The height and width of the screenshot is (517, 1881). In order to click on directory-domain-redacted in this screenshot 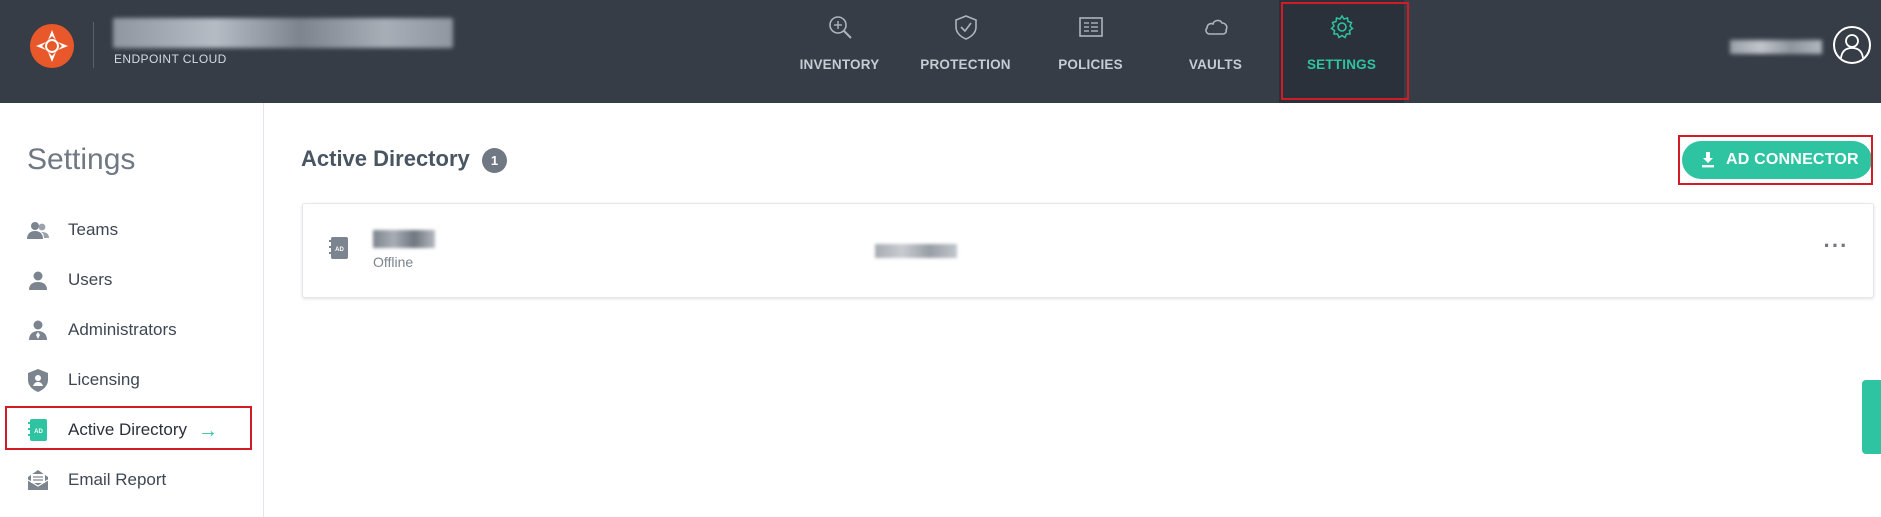, I will do `click(916, 251)`.